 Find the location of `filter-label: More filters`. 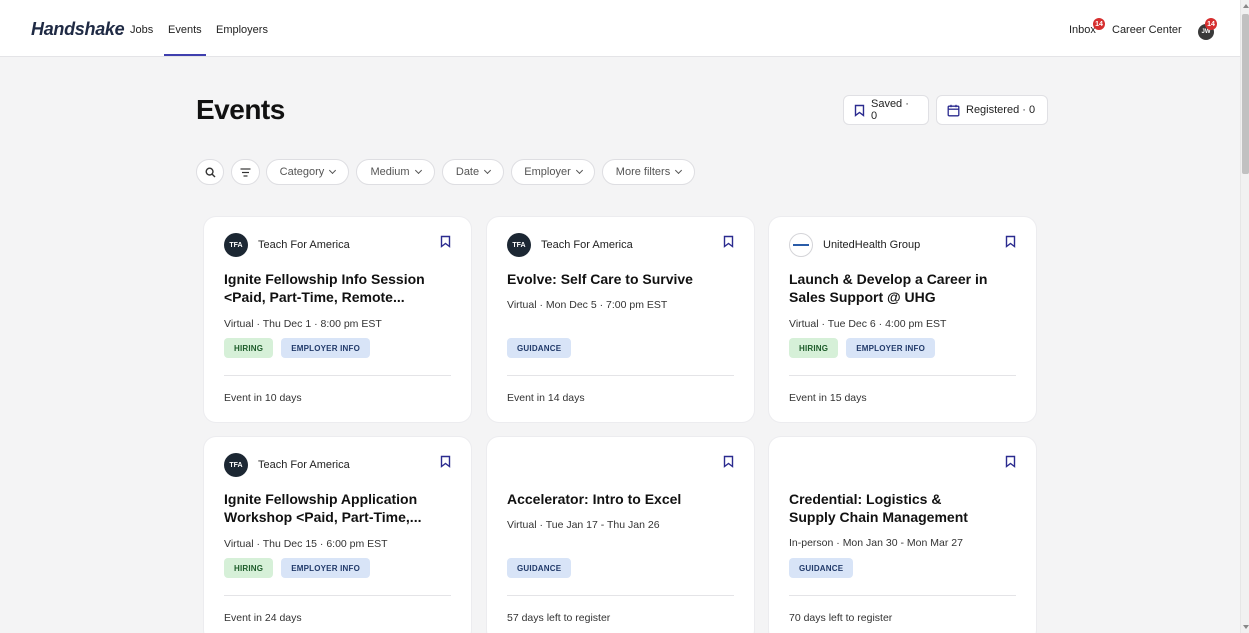

filter-label: More filters is located at coordinates (643, 172).